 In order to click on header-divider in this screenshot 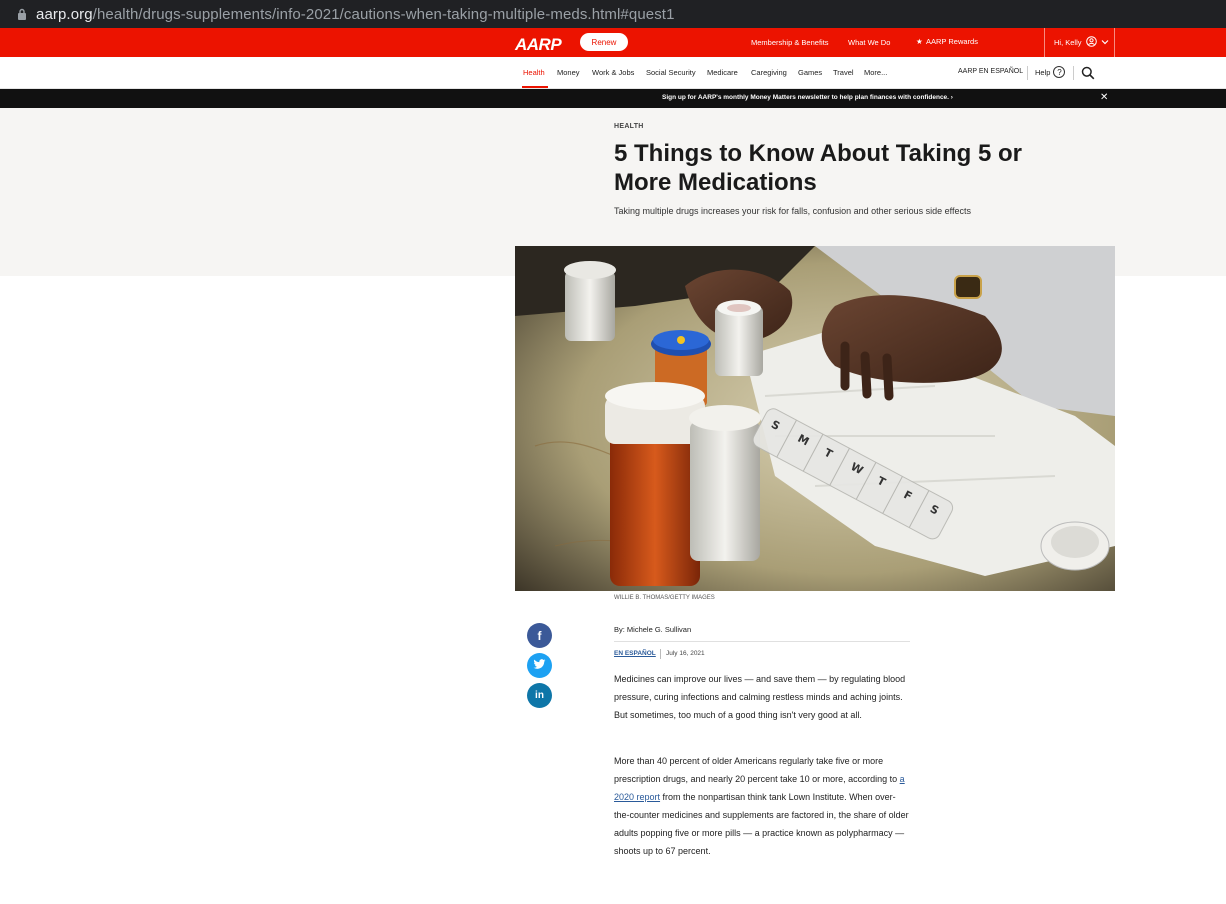, I will do `click(1044, 42)`.